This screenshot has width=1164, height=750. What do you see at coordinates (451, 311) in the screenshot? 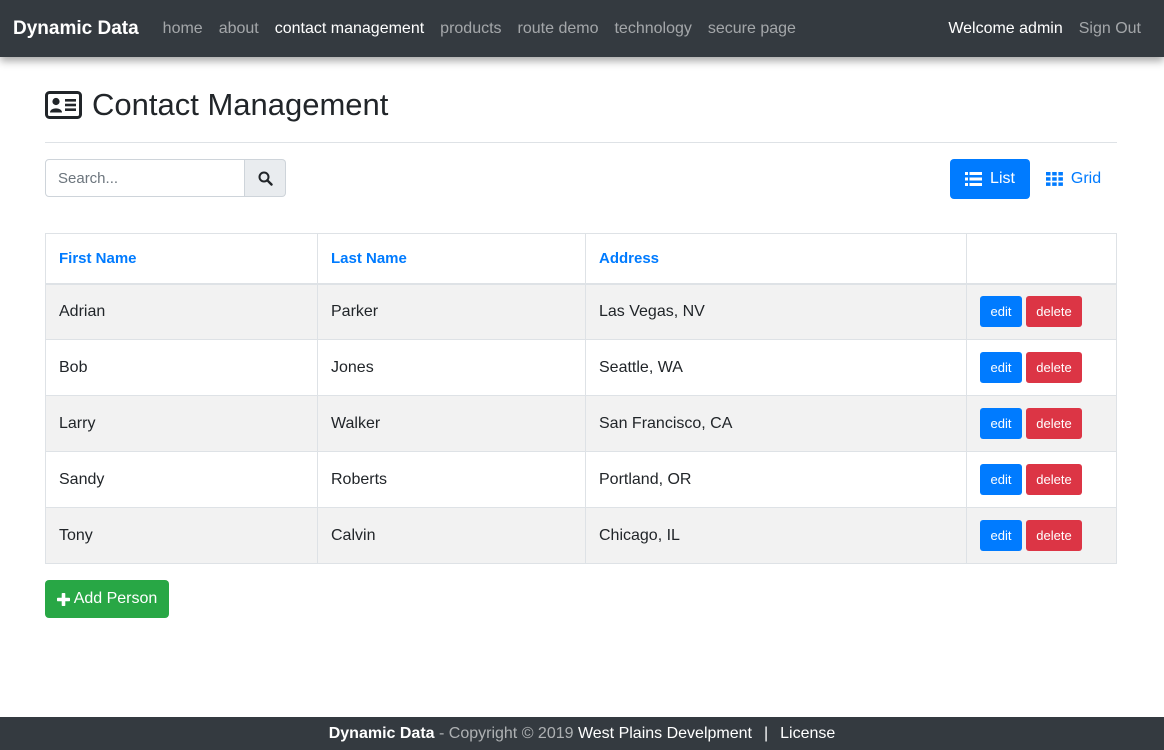
I see `cell-last-name: Parker` at bounding box center [451, 311].